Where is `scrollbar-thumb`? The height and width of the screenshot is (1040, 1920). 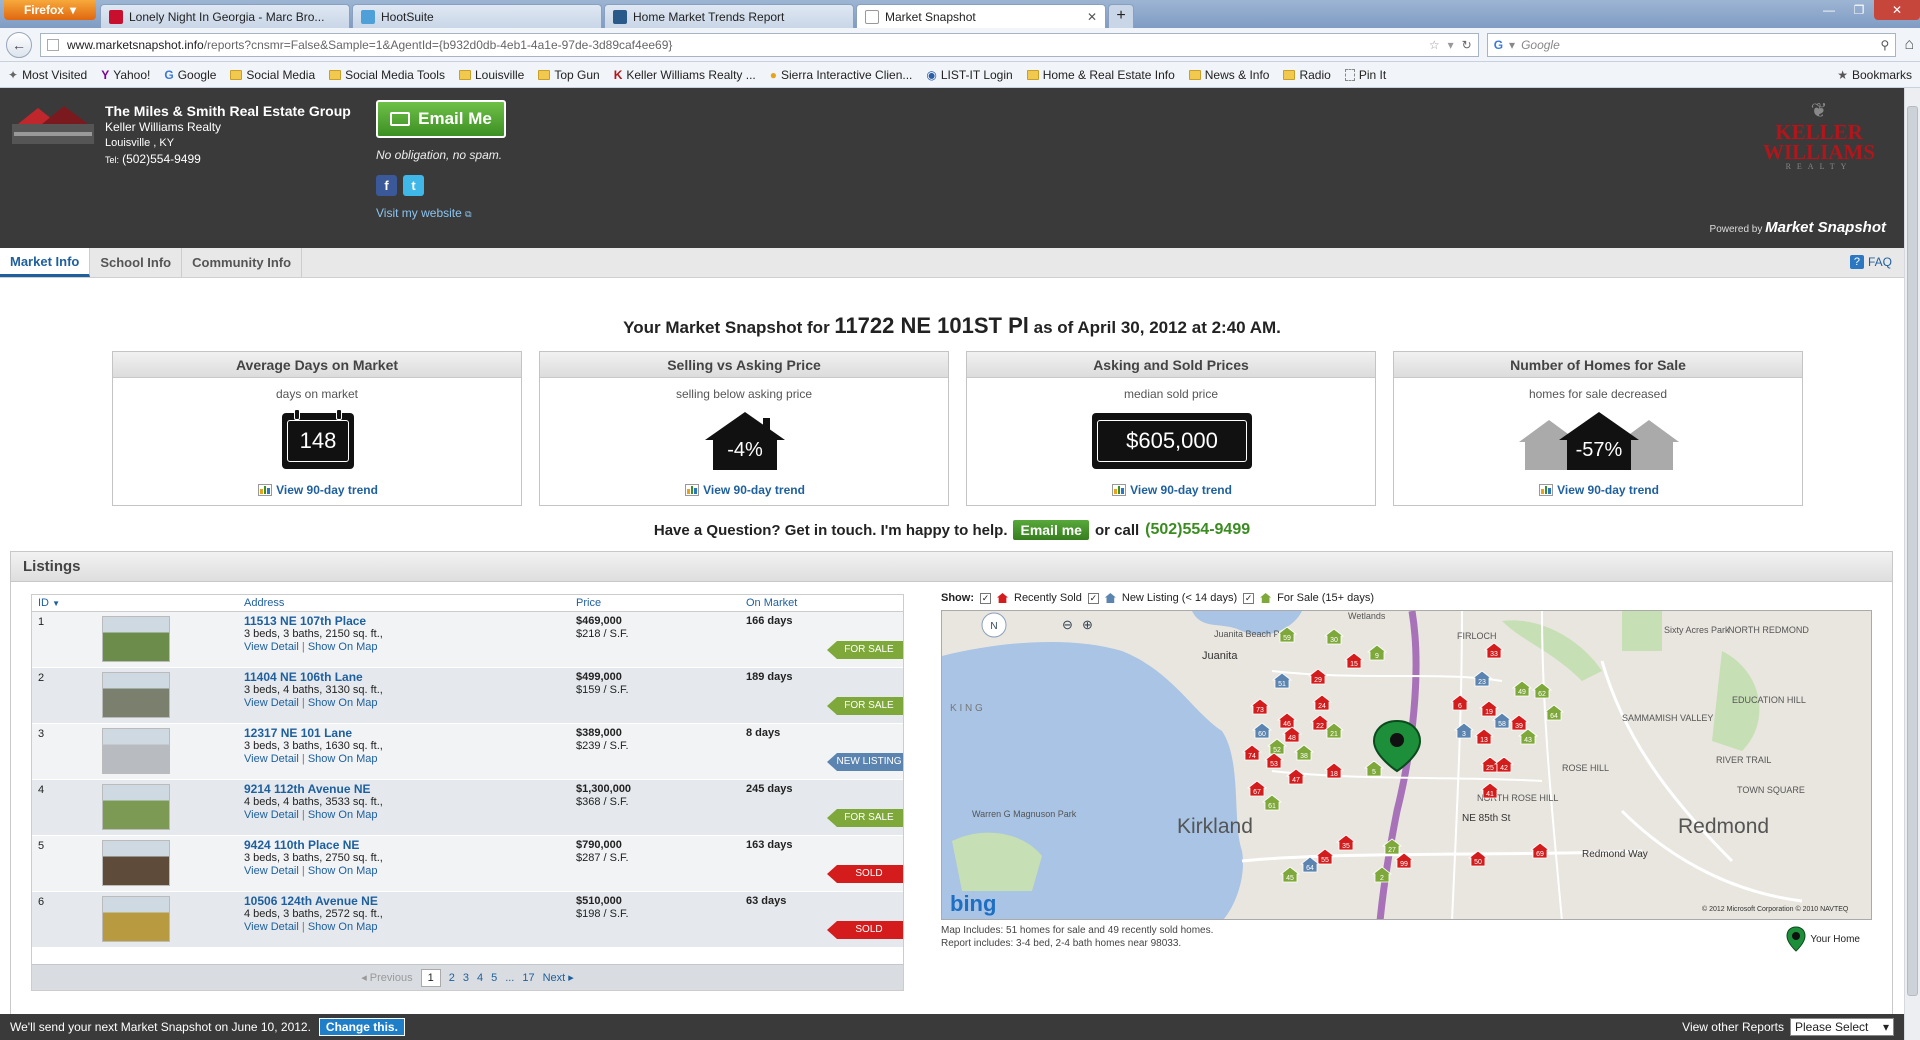 scrollbar-thumb is located at coordinates (1912, 551).